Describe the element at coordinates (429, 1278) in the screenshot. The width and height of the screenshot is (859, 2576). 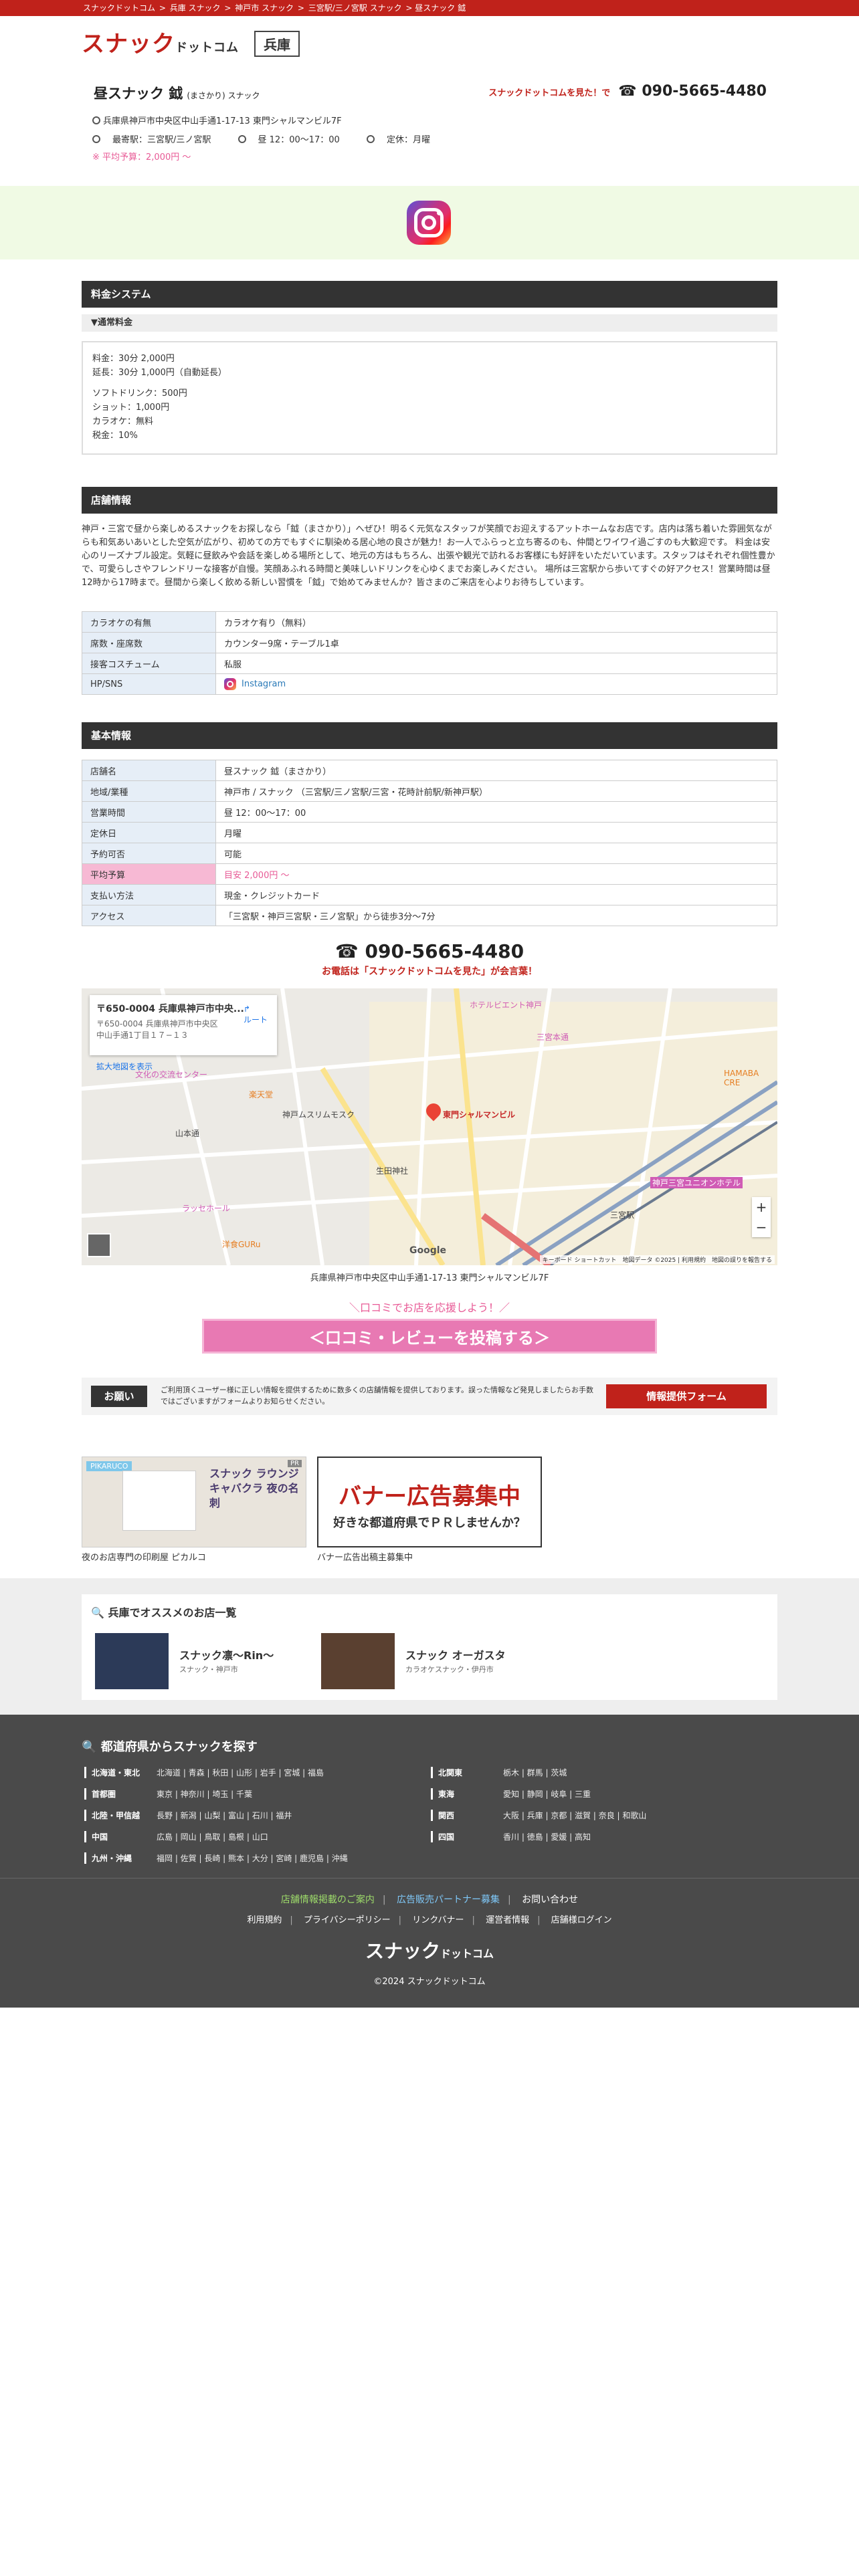
I see `map-address: 兵庫県神戸市中央区中山手通1-17-13 東門シャルマンビル7F` at that location.